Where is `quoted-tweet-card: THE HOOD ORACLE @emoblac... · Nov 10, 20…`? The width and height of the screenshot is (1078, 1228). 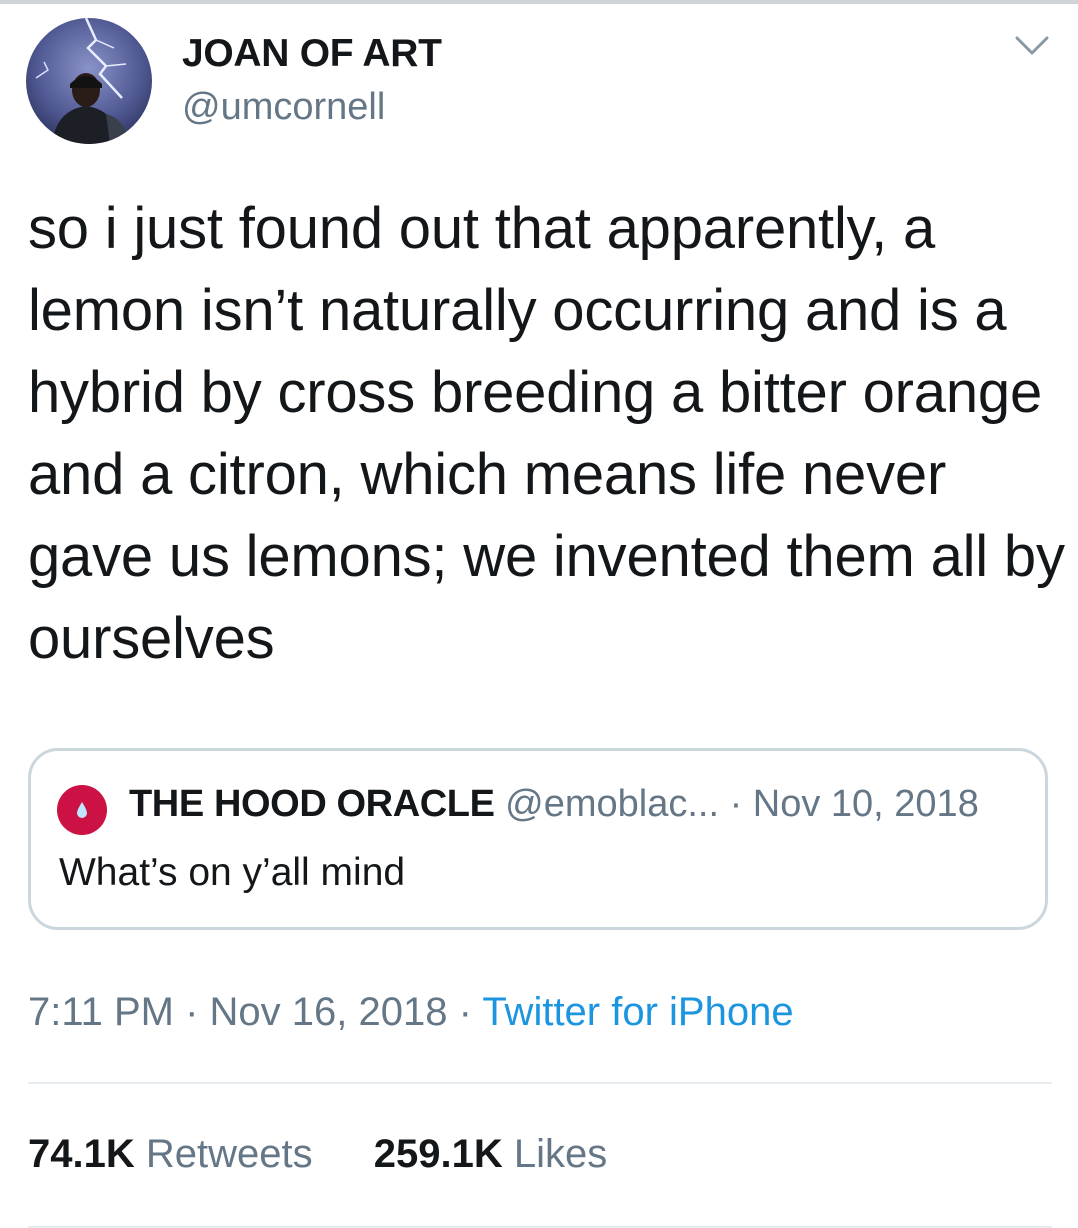 quoted-tweet-card: THE HOOD ORACLE @emoblac... · Nov 10, 20… is located at coordinates (538, 839).